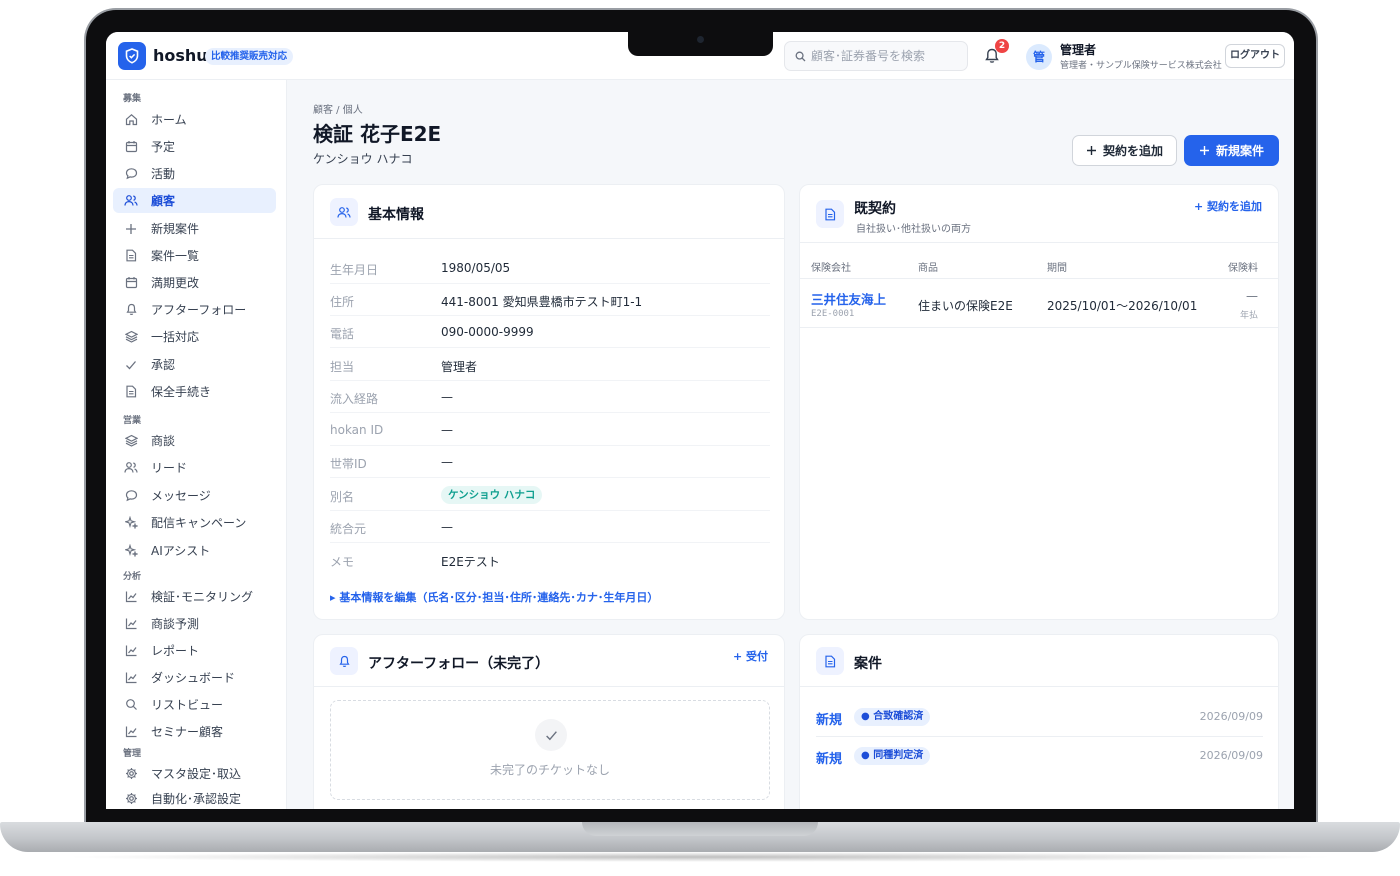  What do you see at coordinates (194, 495) in the screenshot?
I see `sidebar-item-messages: メッセージ` at bounding box center [194, 495].